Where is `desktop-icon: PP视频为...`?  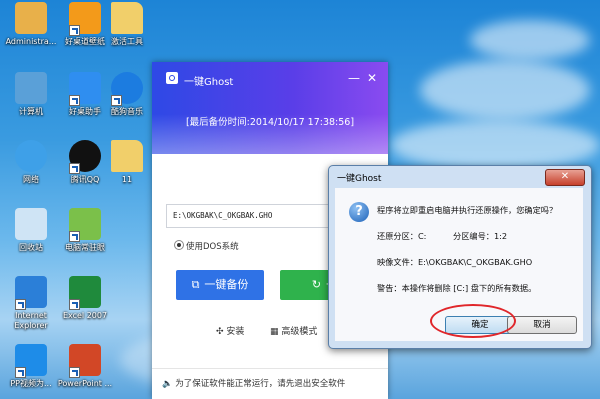
desktop-icon: PP视频为... is located at coordinates (31, 366).